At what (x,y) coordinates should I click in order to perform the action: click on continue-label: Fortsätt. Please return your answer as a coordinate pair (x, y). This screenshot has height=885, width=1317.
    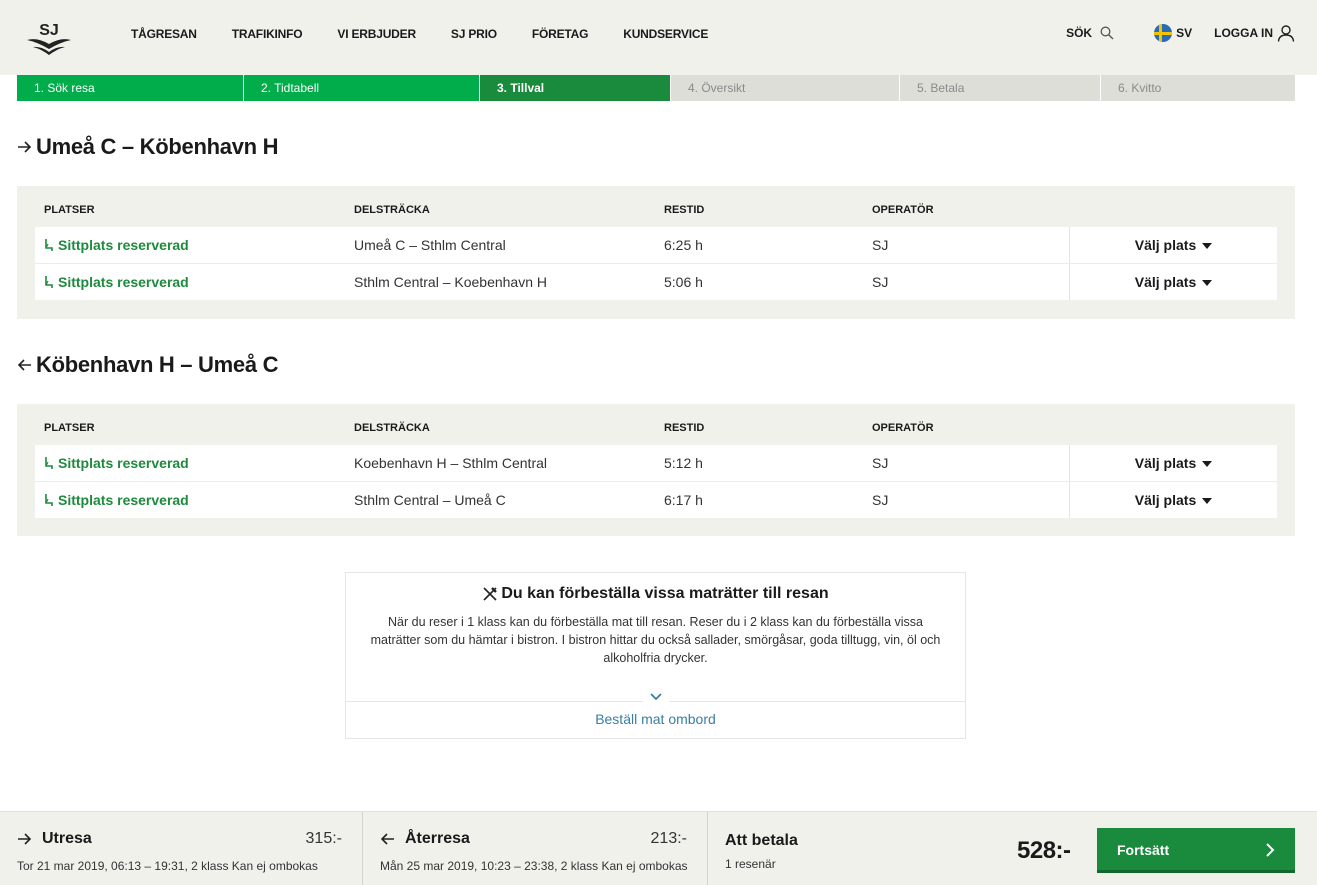
    Looking at the image, I should click on (1143, 850).